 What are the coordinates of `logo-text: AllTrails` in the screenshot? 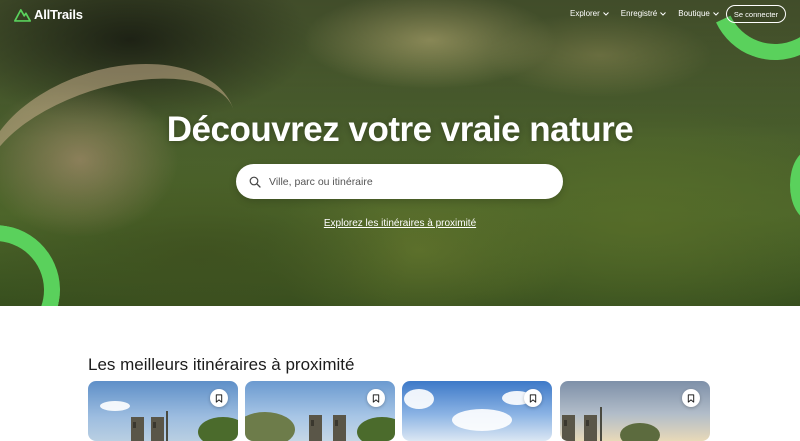 It's located at (58, 14).